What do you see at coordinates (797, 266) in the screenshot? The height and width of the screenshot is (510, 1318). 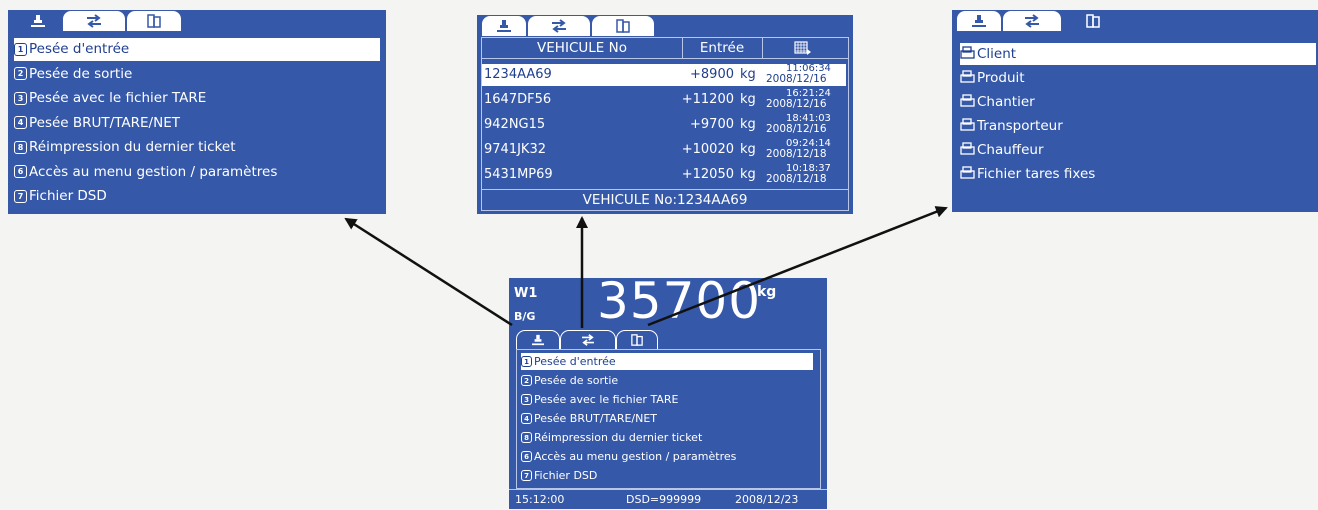 I see `arrow-to-files-menu` at bounding box center [797, 266].